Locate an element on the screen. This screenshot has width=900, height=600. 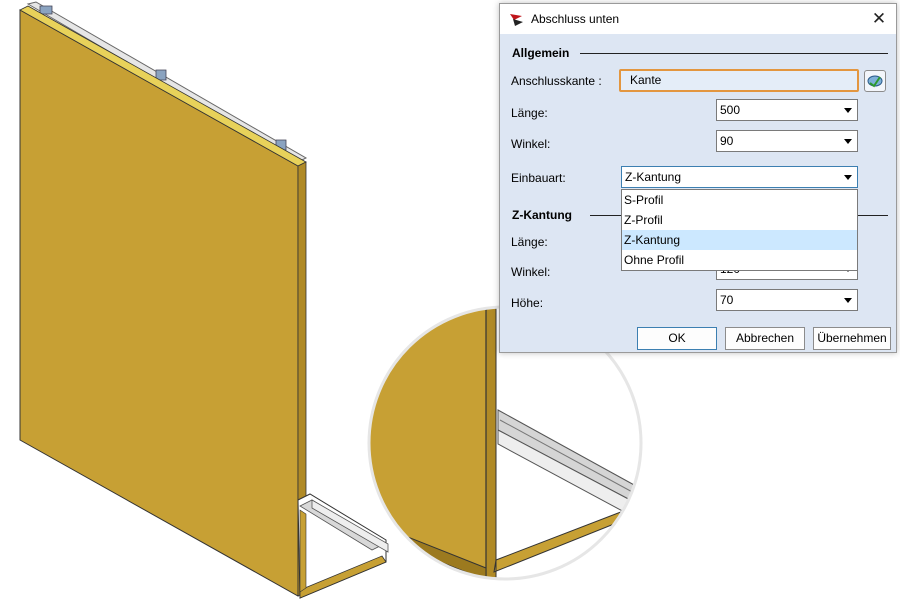
zk-winkel-label: Winkel: is located at coordinates (531, 272).